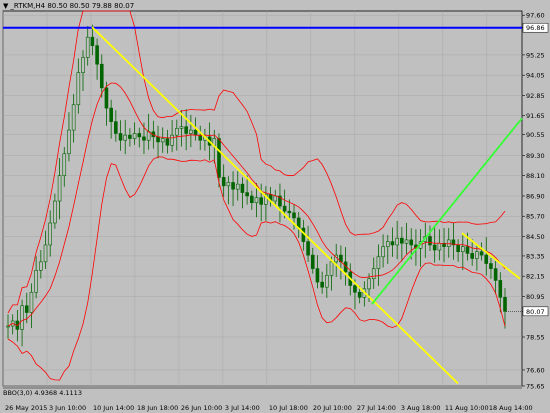 The image size is (550, 413). I want to click on y-tick-label: 80.07, so click(535, 312).